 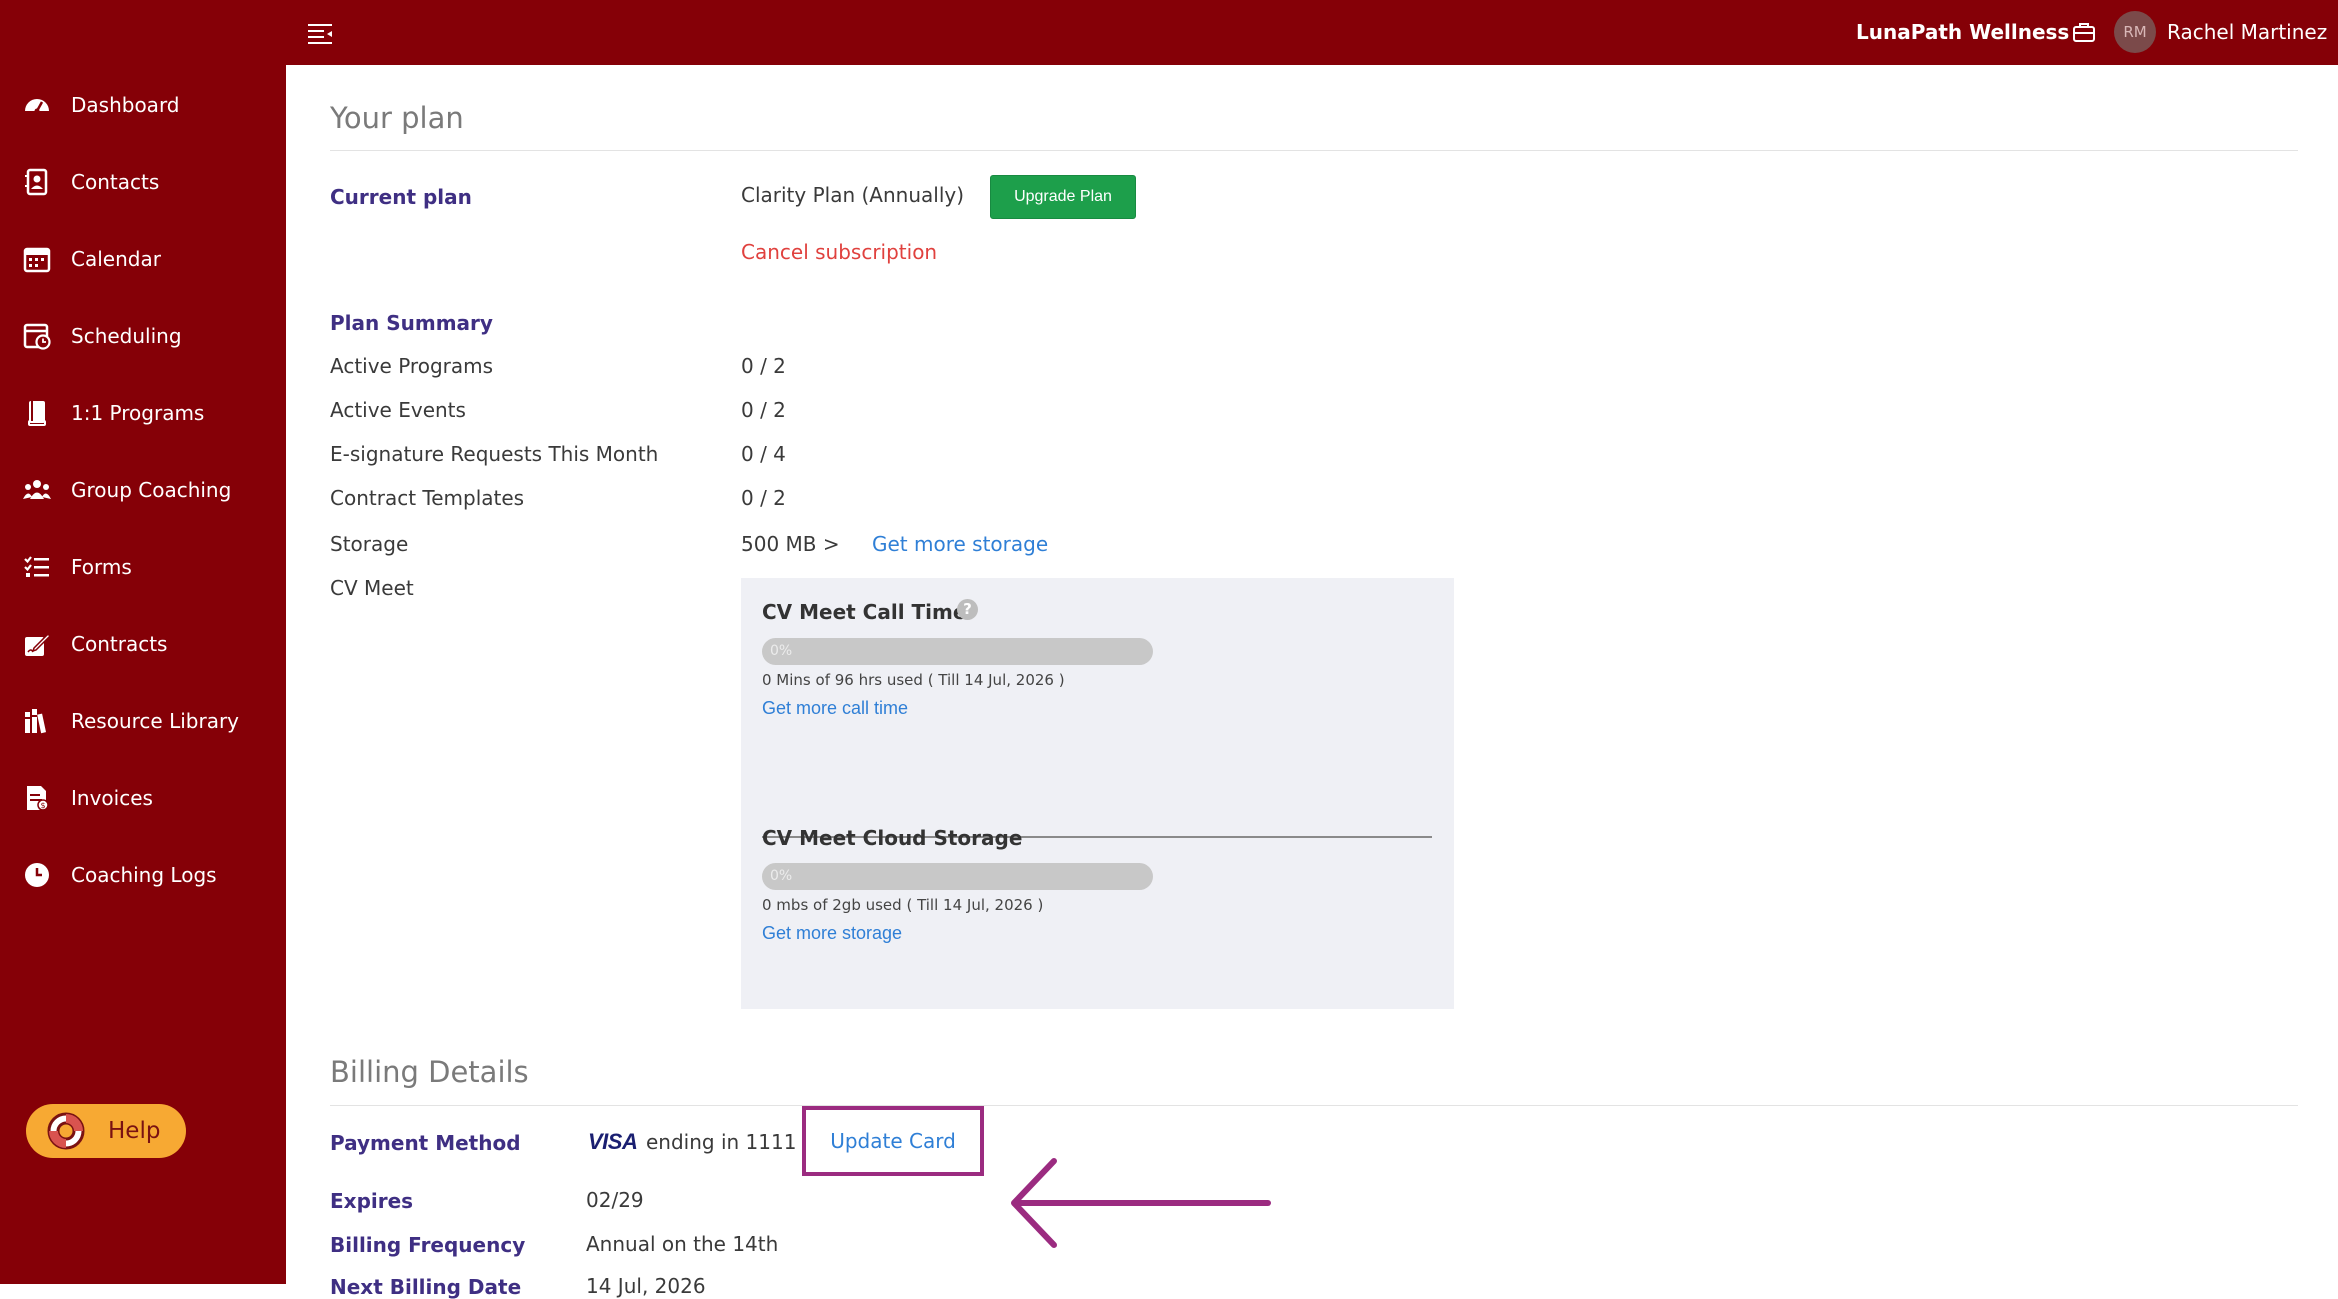 What do you see at coordinates (864, 612) in the screenshot?
I see `call-time-title: CV Meet Call Time` at bounding box center [864, 612].